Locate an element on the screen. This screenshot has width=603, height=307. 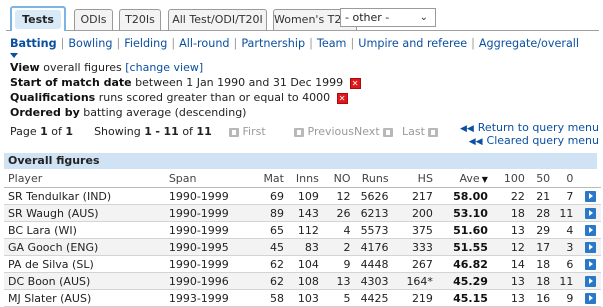
first-page-button: First is located at coordinates (247, 131).